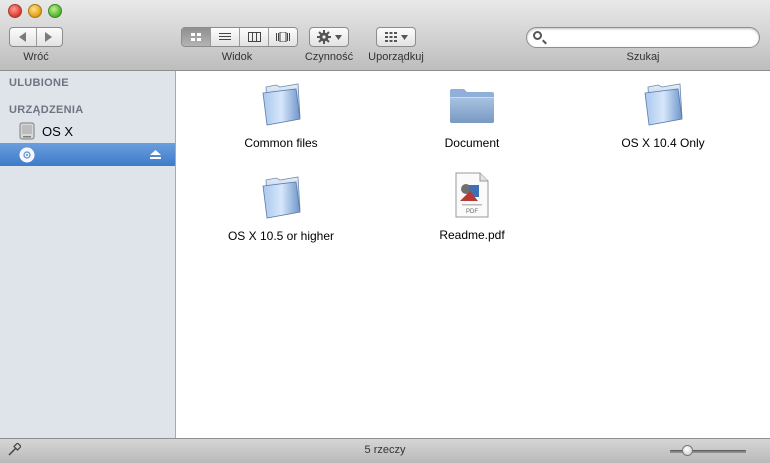  I want to click on search-field, so click(643, 37).